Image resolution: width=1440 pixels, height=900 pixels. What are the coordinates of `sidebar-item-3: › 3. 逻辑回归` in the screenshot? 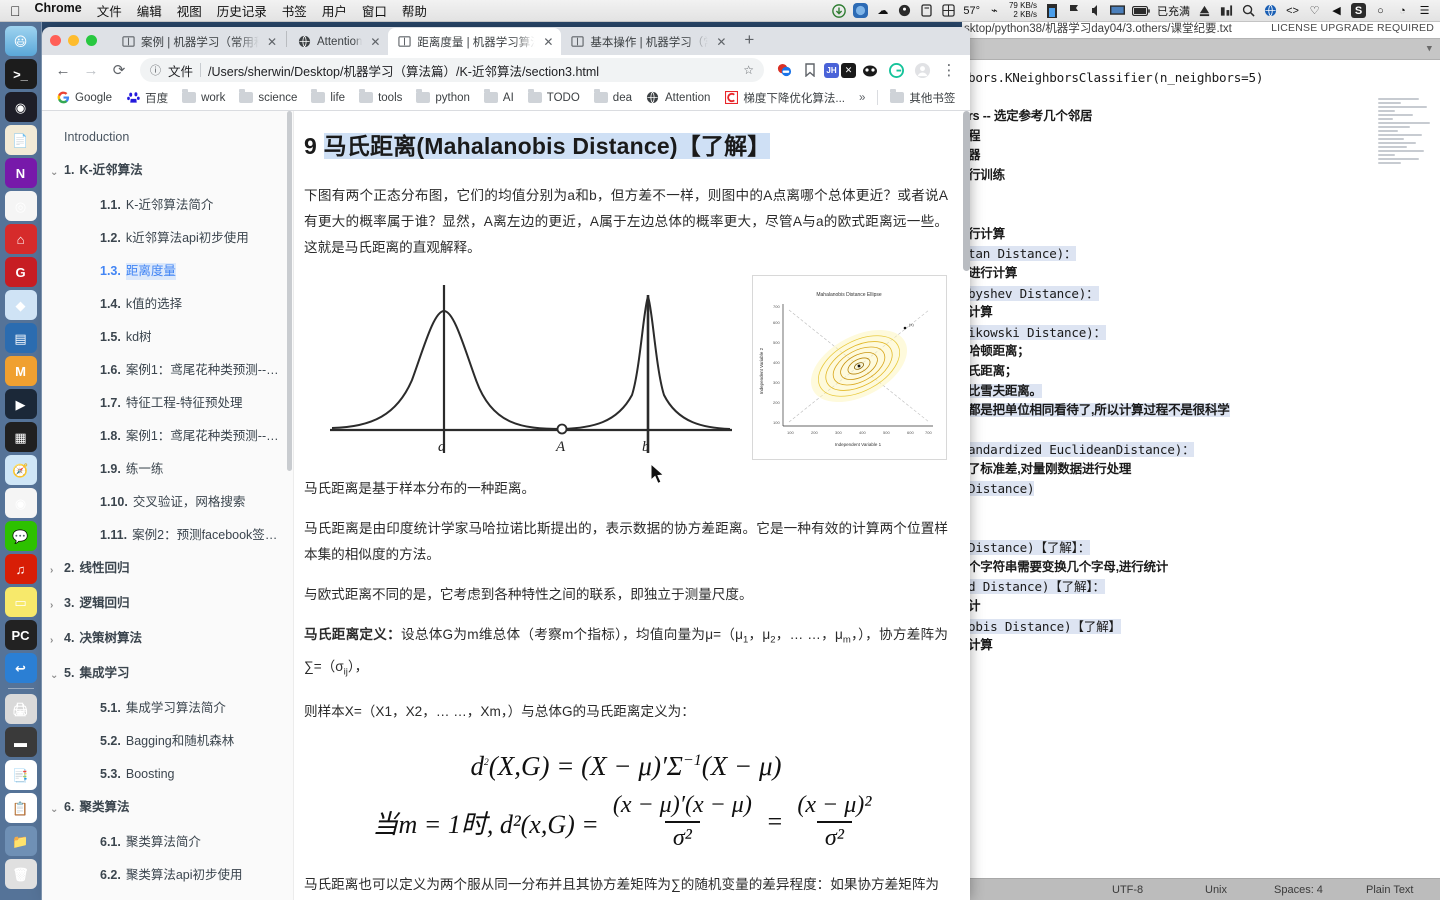 It's located at (167, 604).